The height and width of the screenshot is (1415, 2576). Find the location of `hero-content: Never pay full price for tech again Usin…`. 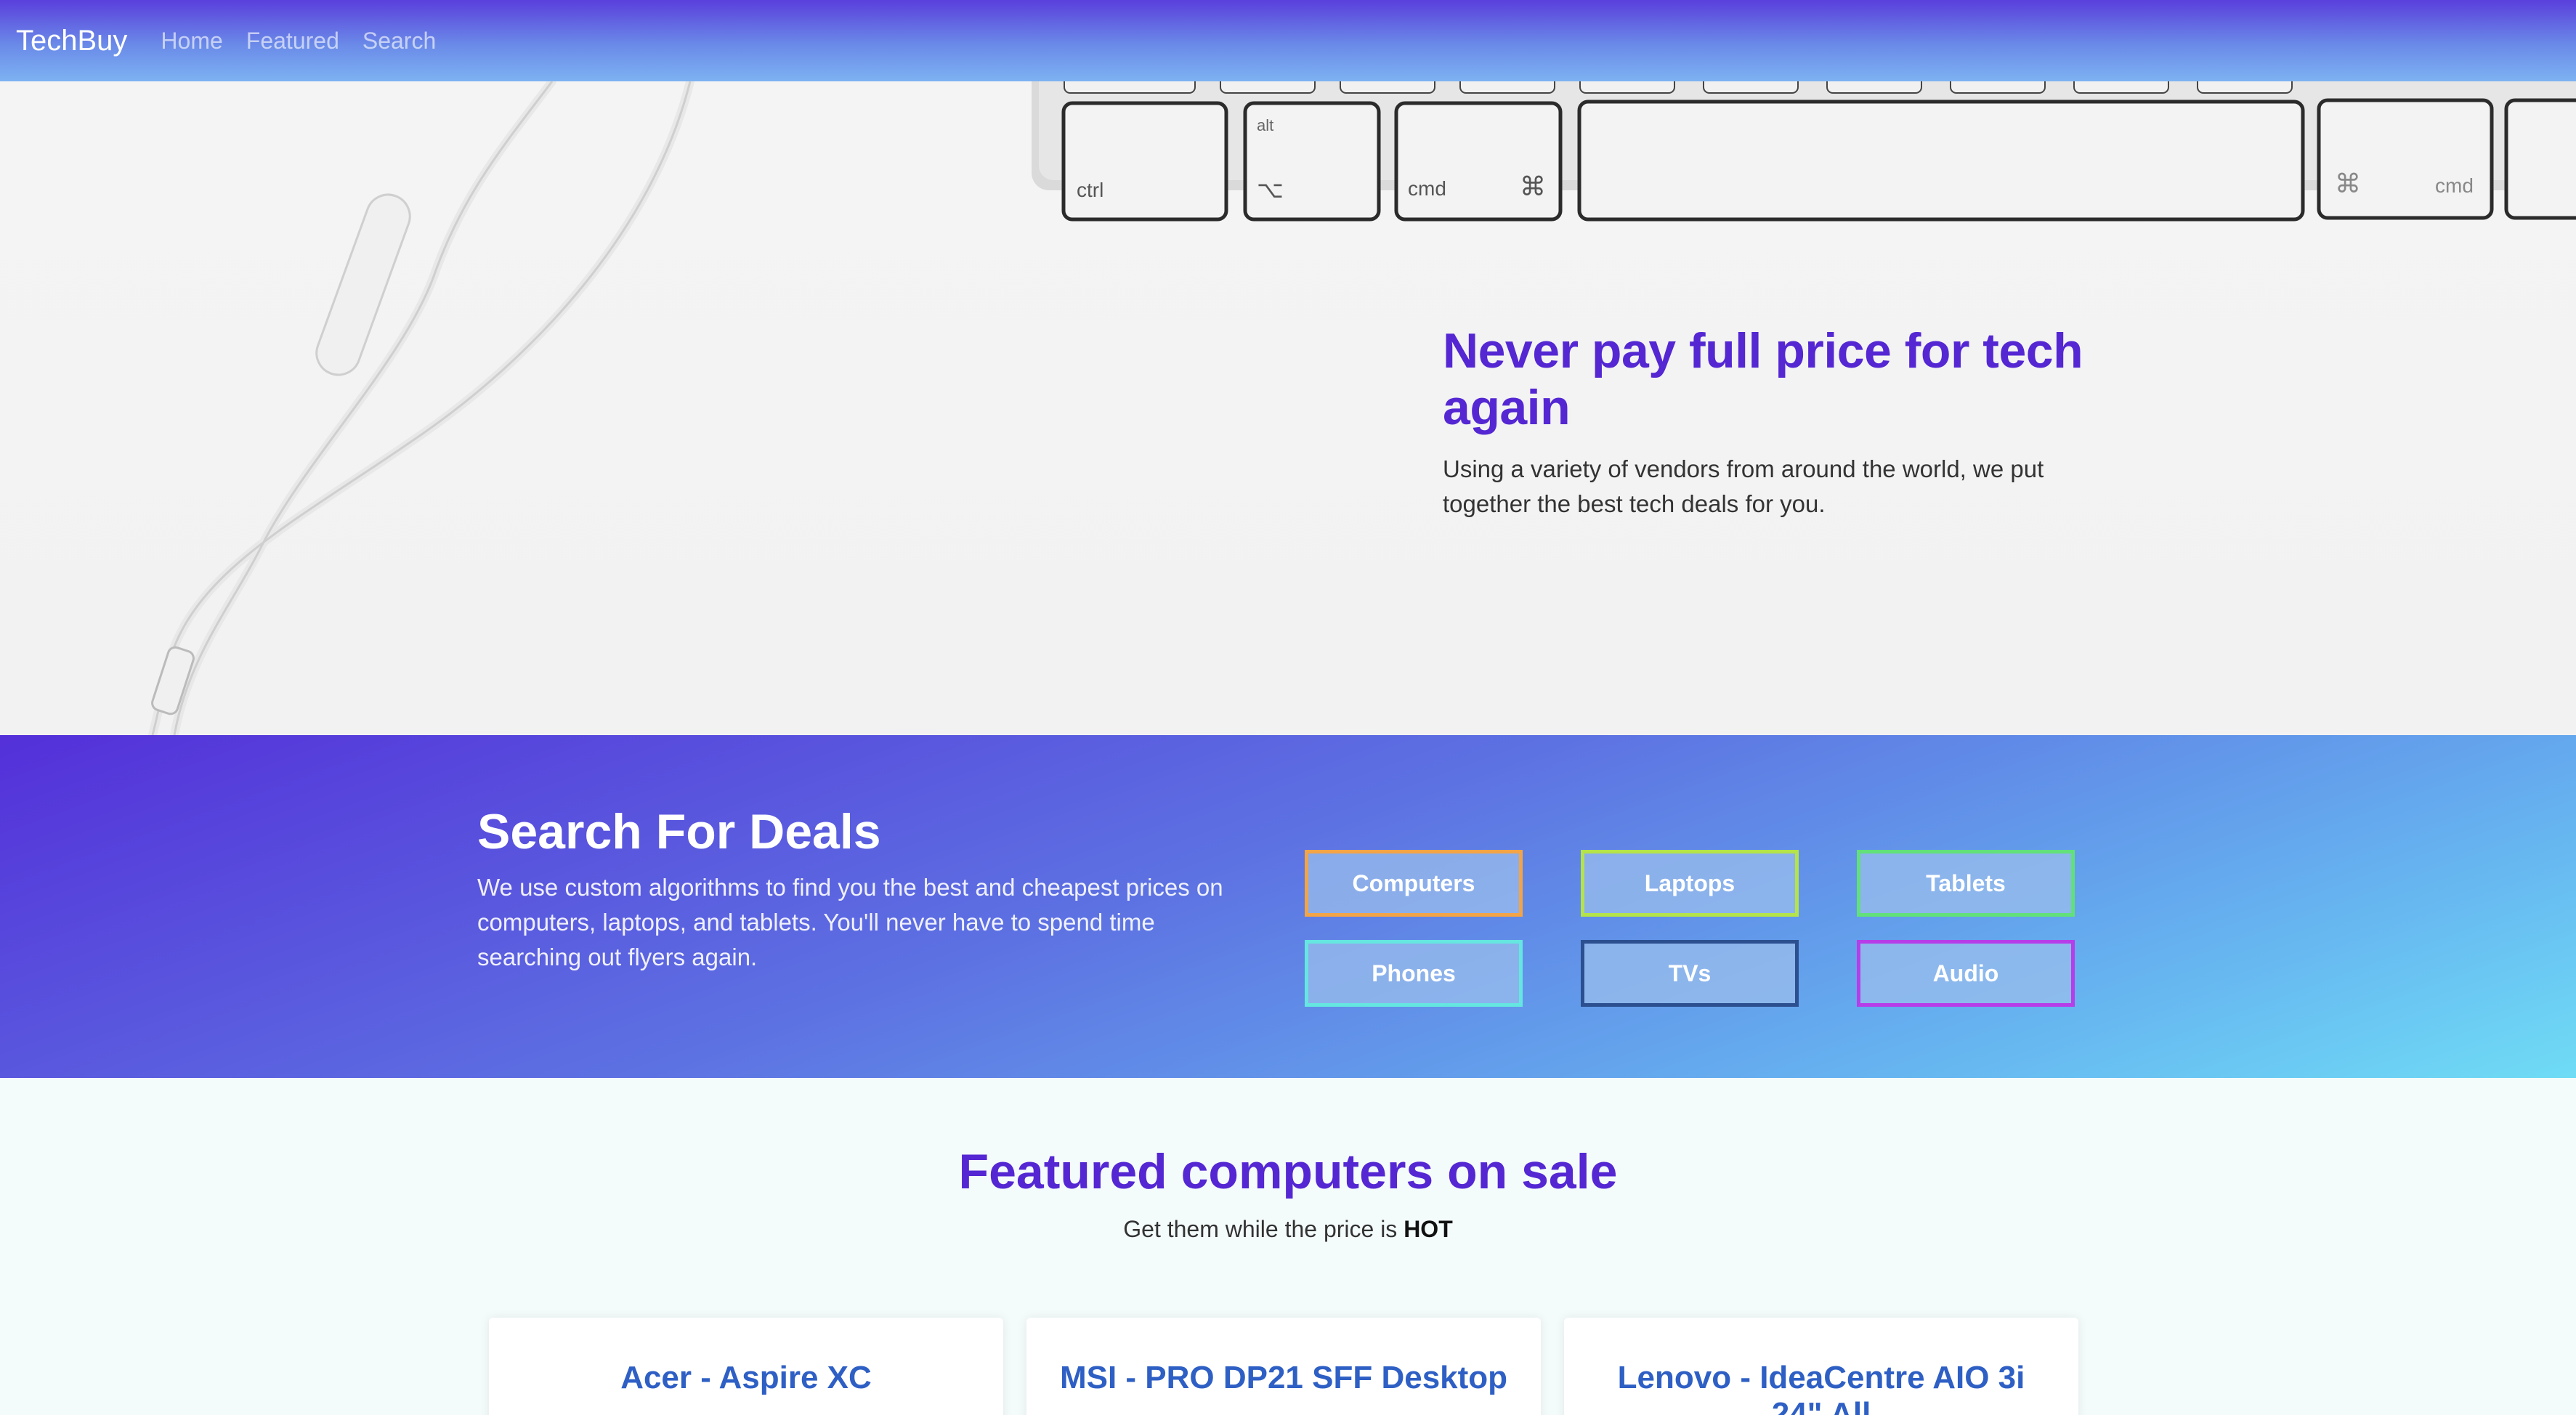

hero-content: Never pay full price for tech again Usin… is located at coordinates (1770, 423).